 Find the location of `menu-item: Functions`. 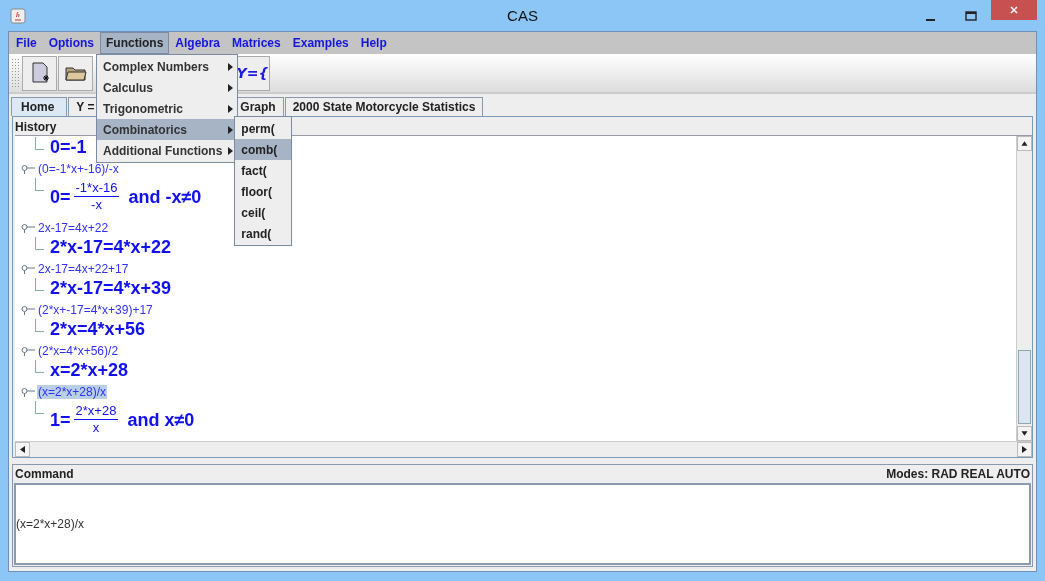

menu-item: Functions is located at coordinates (135, 43).